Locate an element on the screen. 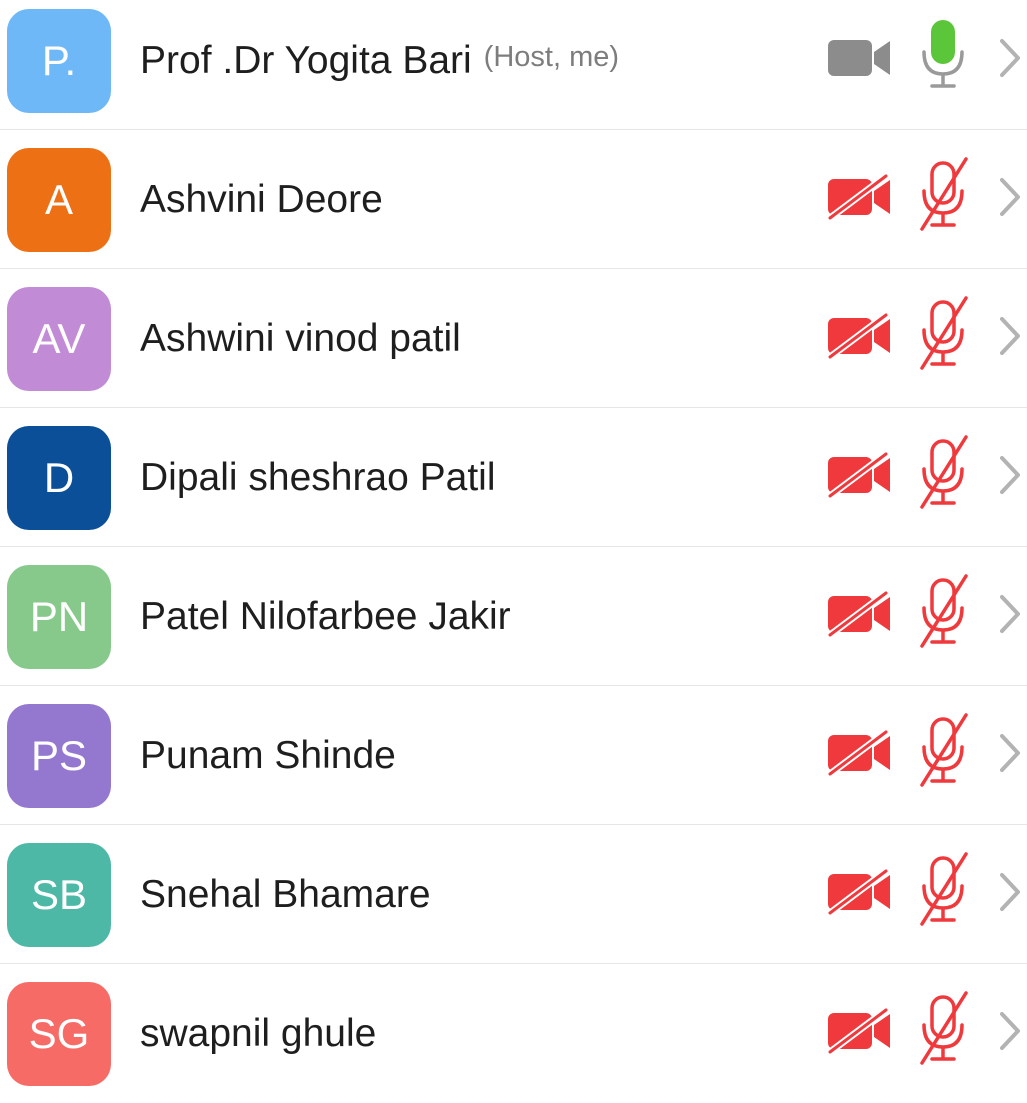 The height and width of the screenshot is (1103, 1027). participant-name: Punam Shinde is located at coordinates (268, 755).